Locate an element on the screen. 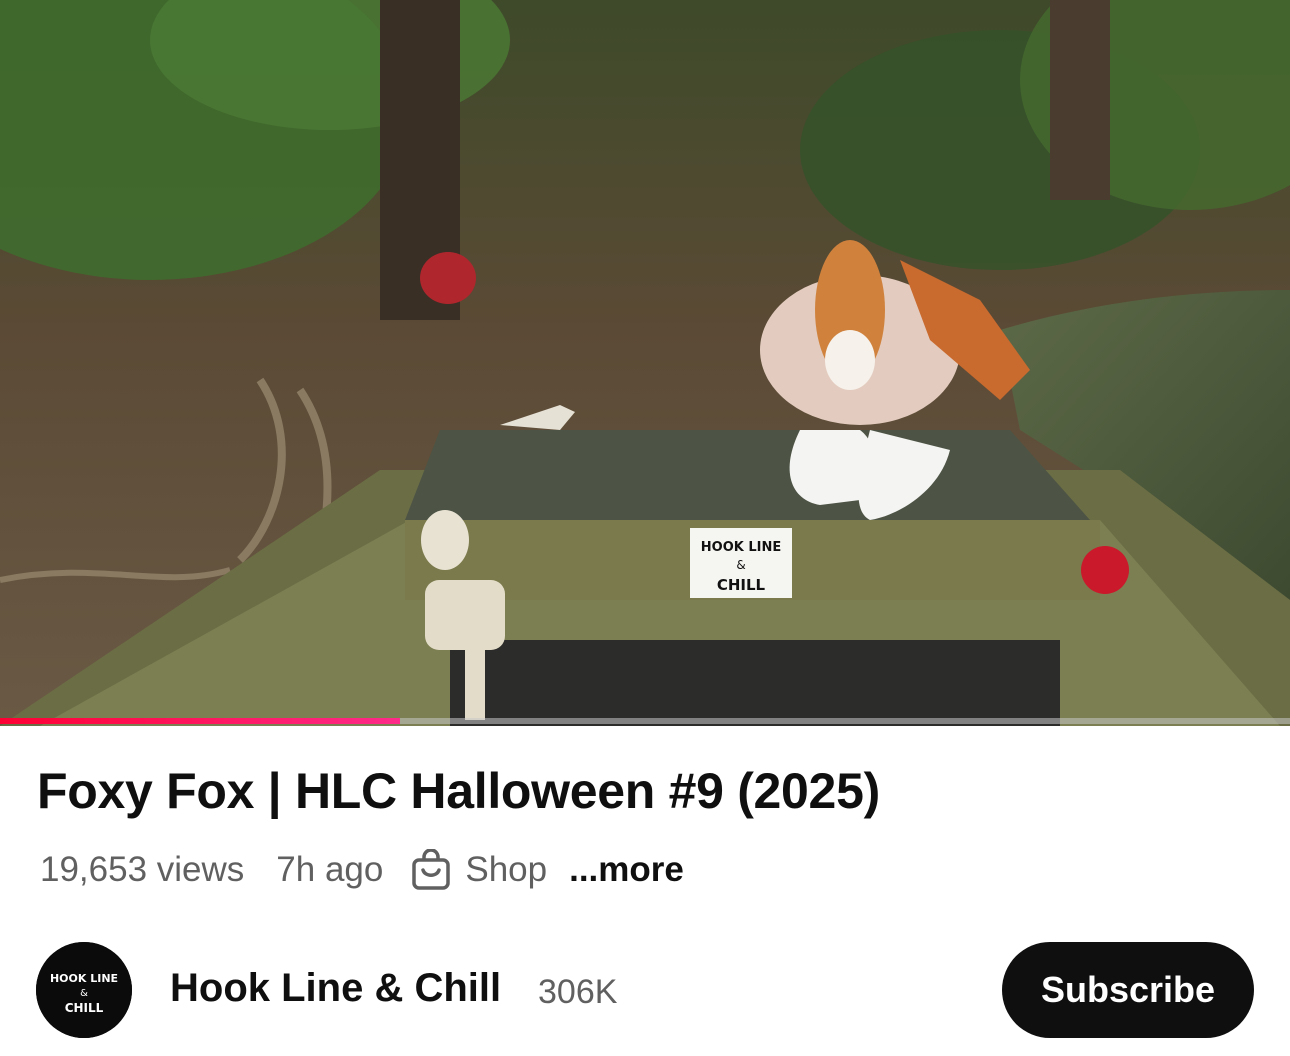  channel-name: Hook Line & Chill is located at coordinates (335, 988).